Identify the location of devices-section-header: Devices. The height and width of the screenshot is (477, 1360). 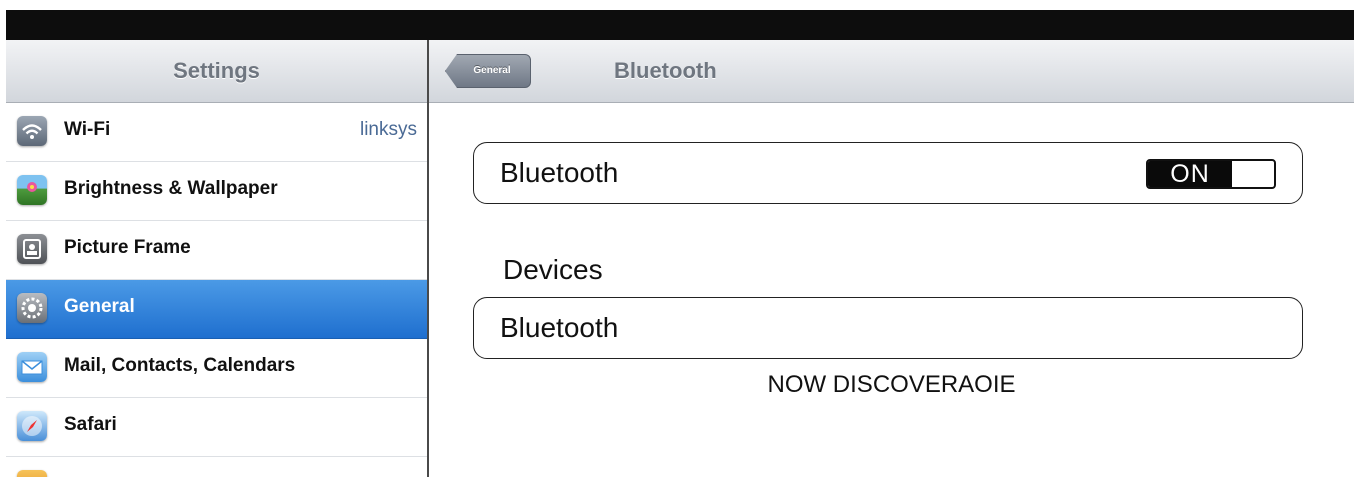
(553, 269).